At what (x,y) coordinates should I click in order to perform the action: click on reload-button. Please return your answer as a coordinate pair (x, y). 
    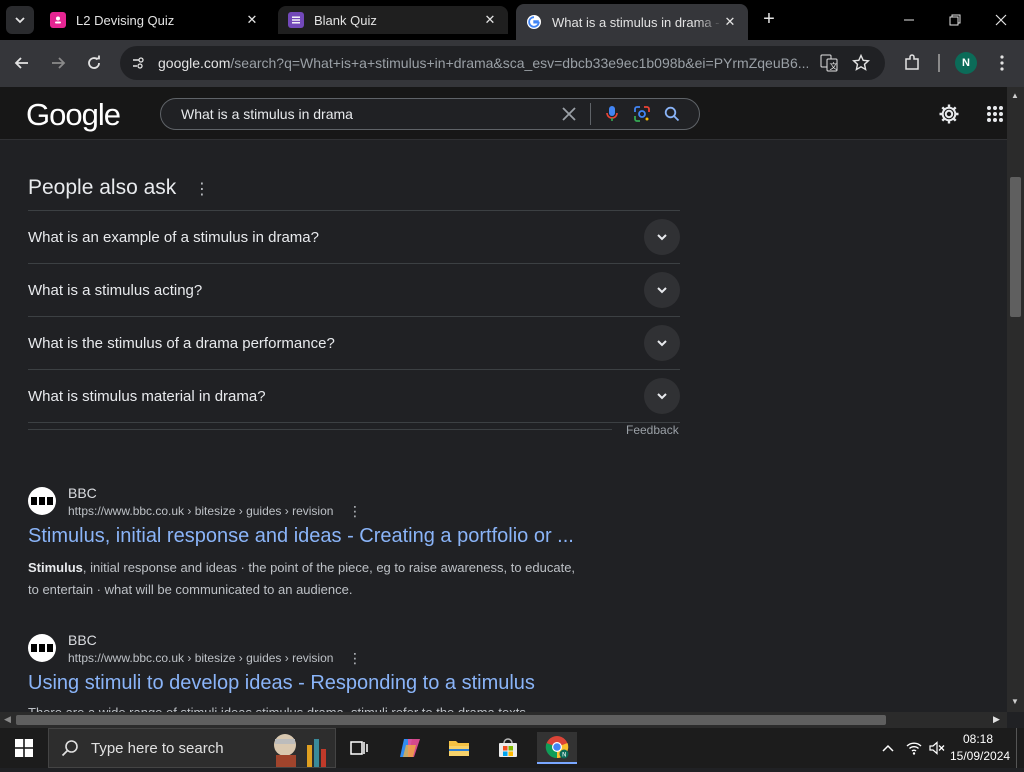
    Looking at the image, I should click on (94, 63).